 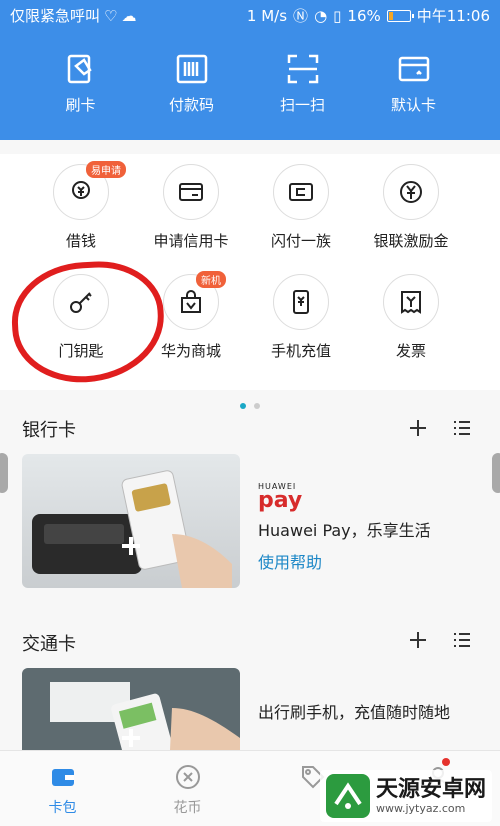 What do you see at coordinates (80, 241) in the screenshot?
I see `service-label: 借钱` at bounding box center [80, 241].